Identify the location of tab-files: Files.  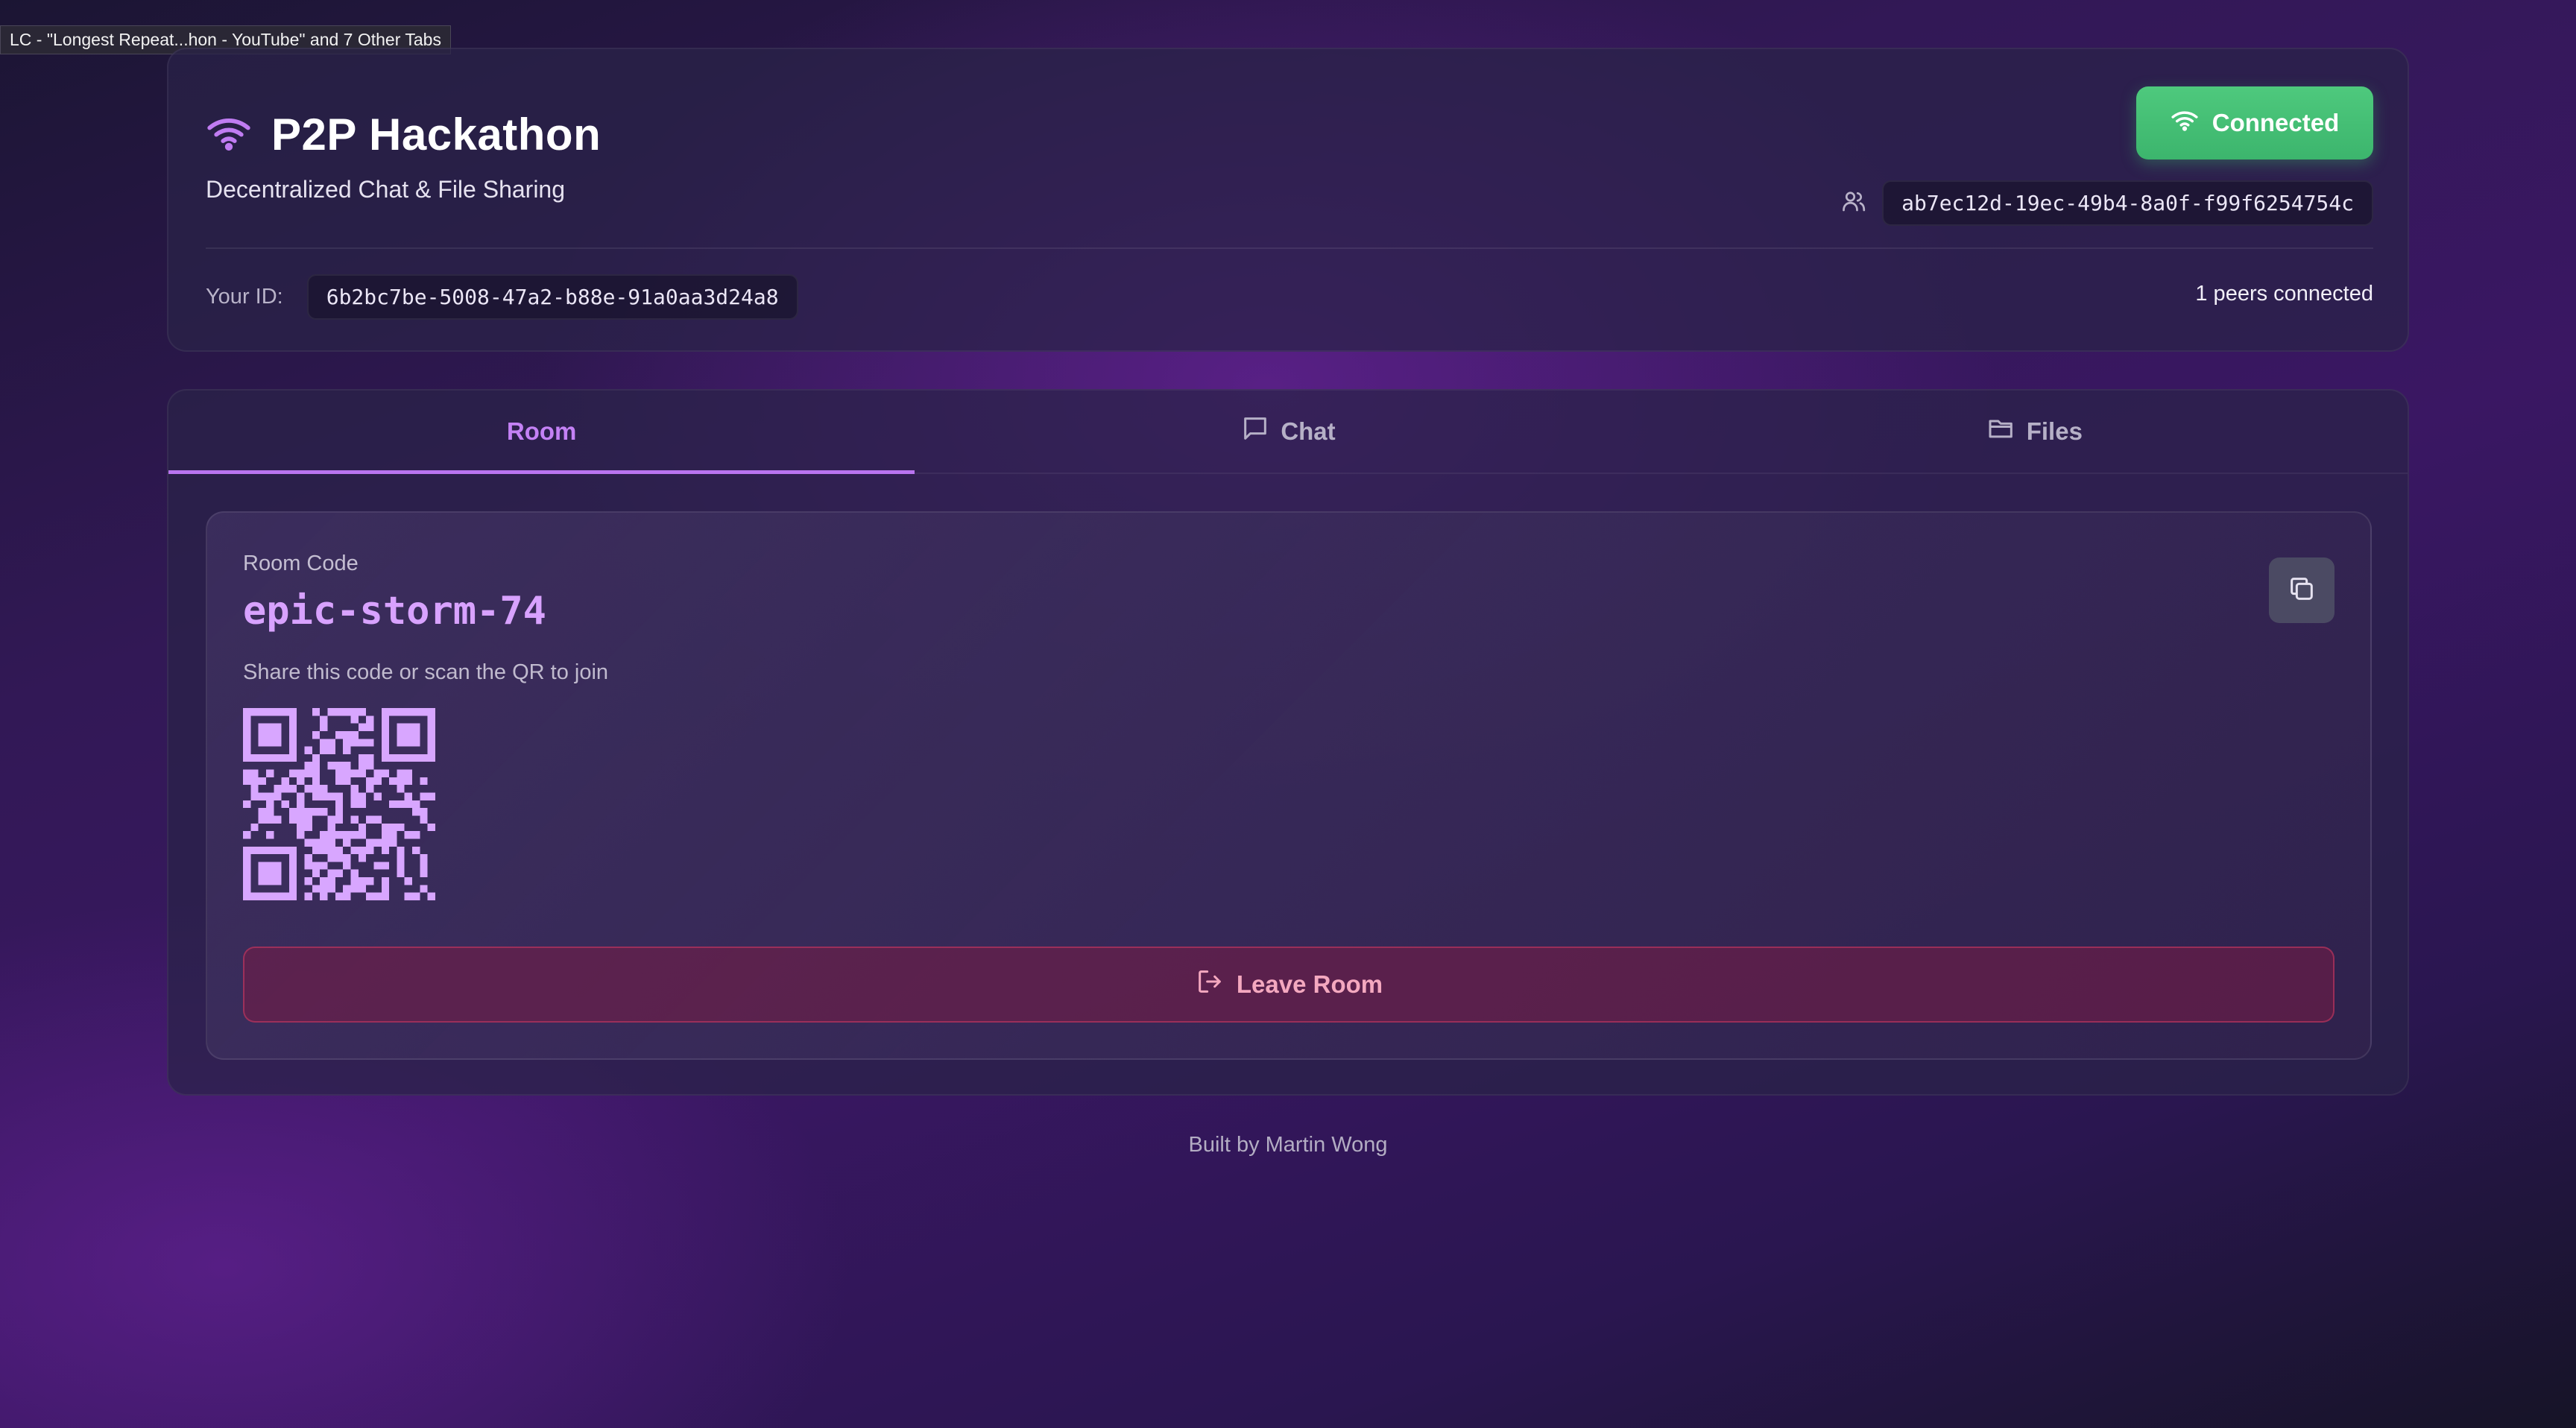
(2034, 432).